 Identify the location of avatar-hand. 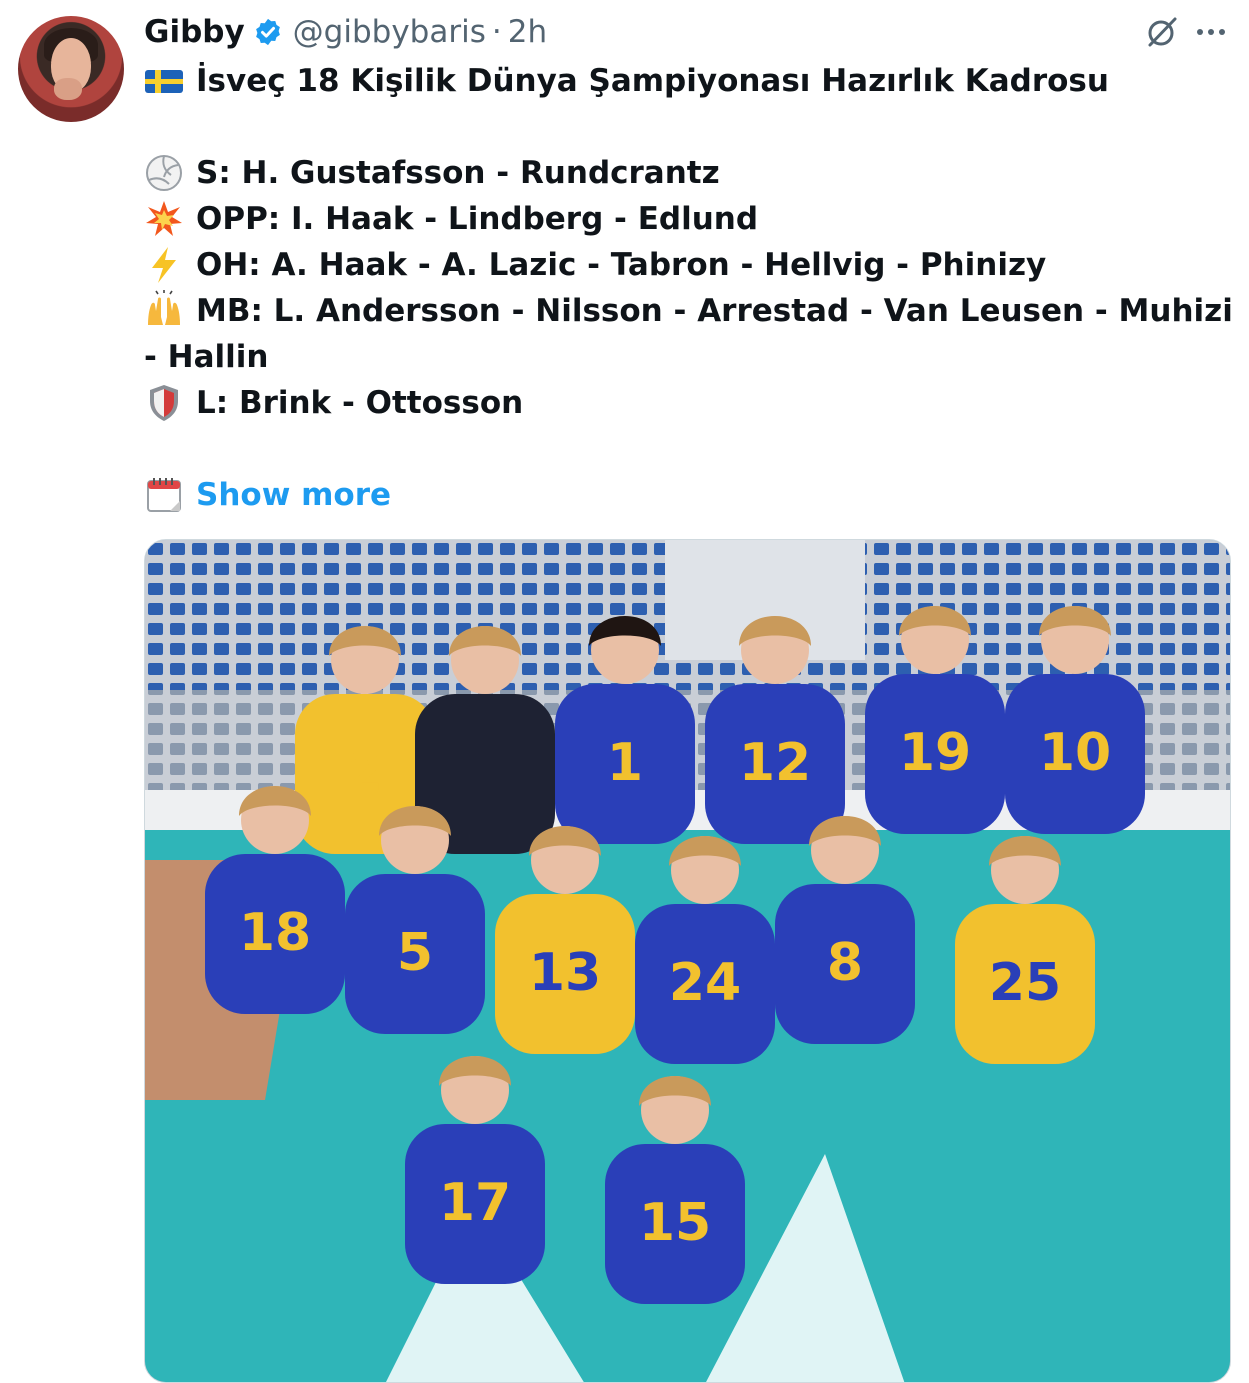
(68, 89).